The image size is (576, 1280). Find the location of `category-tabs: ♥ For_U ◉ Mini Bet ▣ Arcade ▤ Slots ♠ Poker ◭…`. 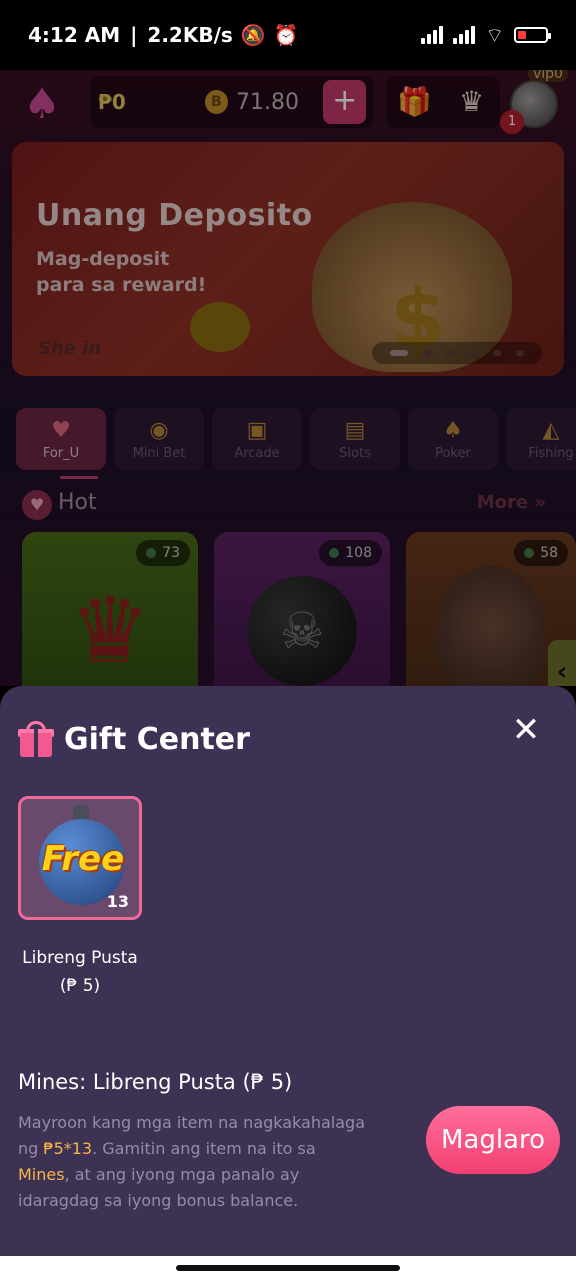

category-tabs: ♥ For_U ◉ Mini Bet ▣ Arcade ▤ Slots ♠ Poker ◭… is located at coordinates (296, 440).